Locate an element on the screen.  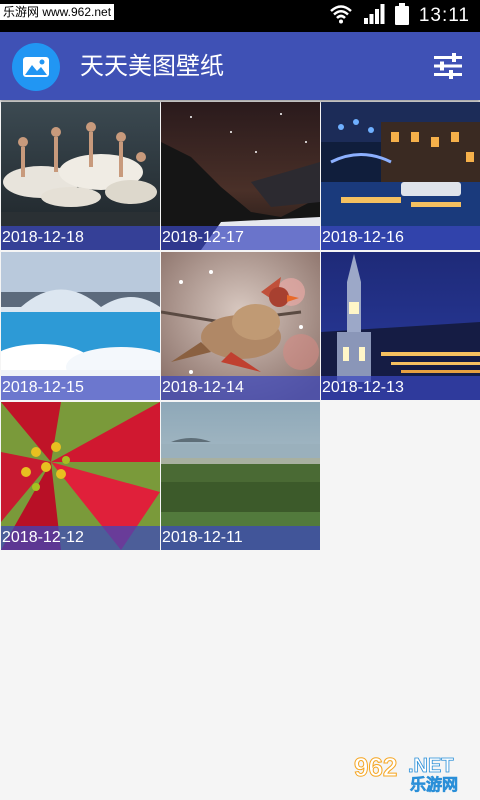
status-time: 13:11 is located at coordinates (444, 15).